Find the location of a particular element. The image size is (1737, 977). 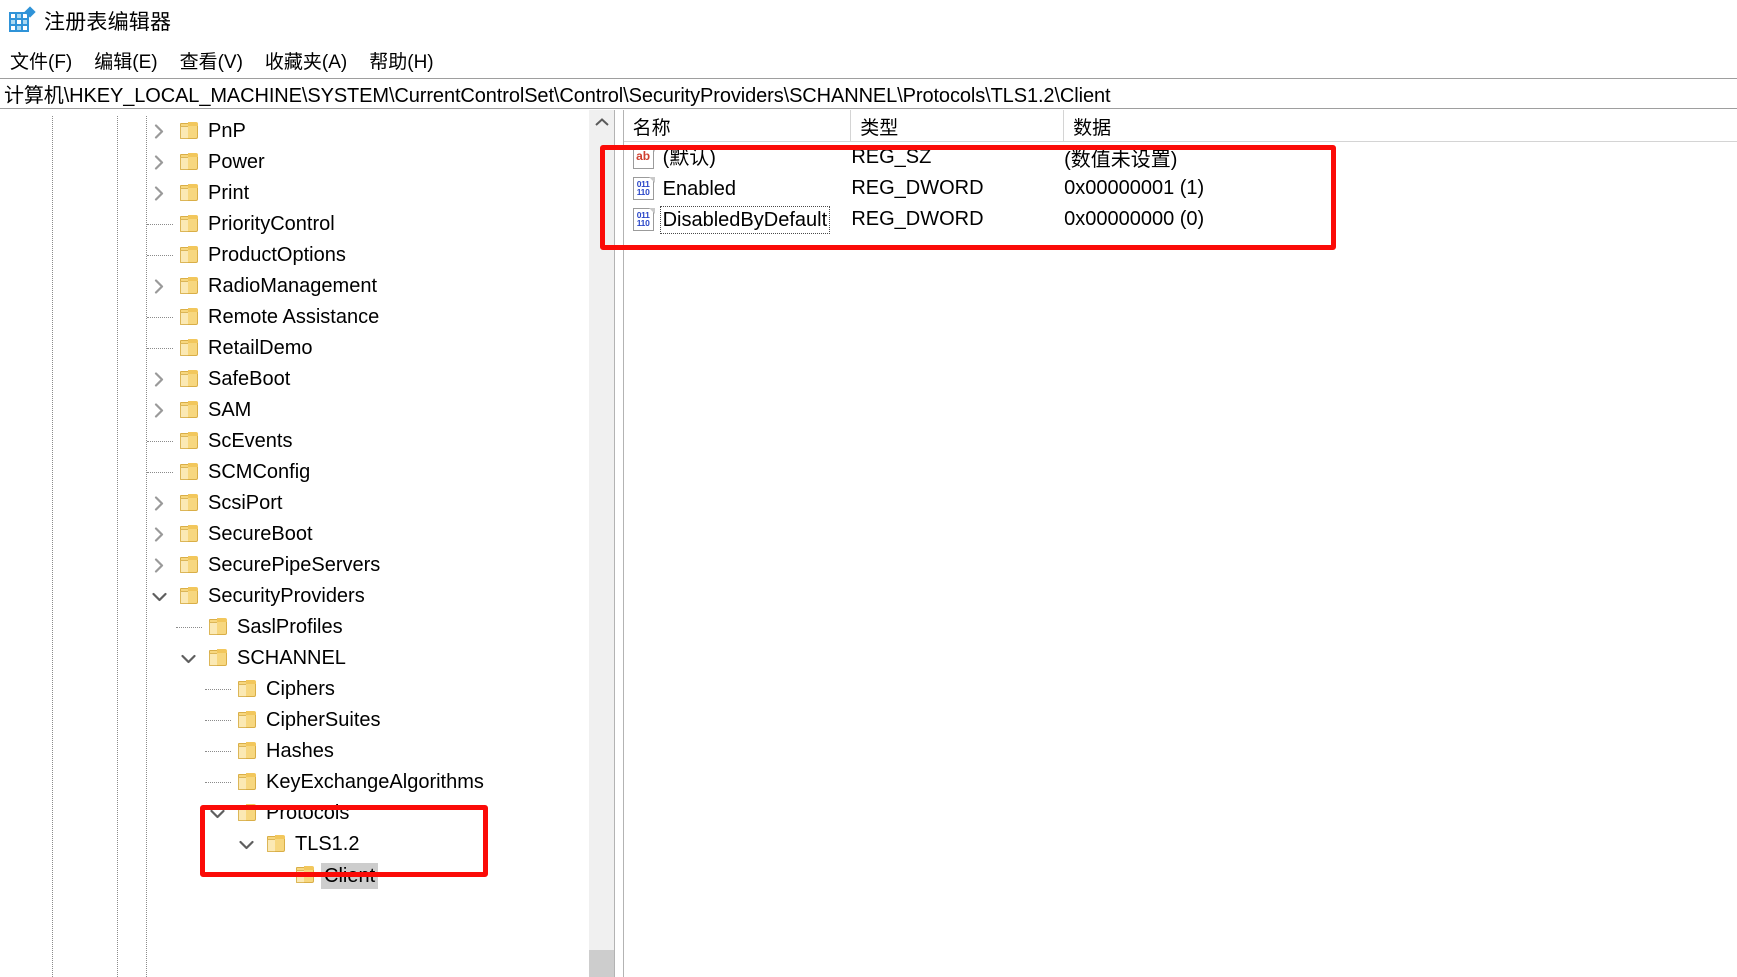

tree-item-label: SAM is located at coordinates (230, 410).